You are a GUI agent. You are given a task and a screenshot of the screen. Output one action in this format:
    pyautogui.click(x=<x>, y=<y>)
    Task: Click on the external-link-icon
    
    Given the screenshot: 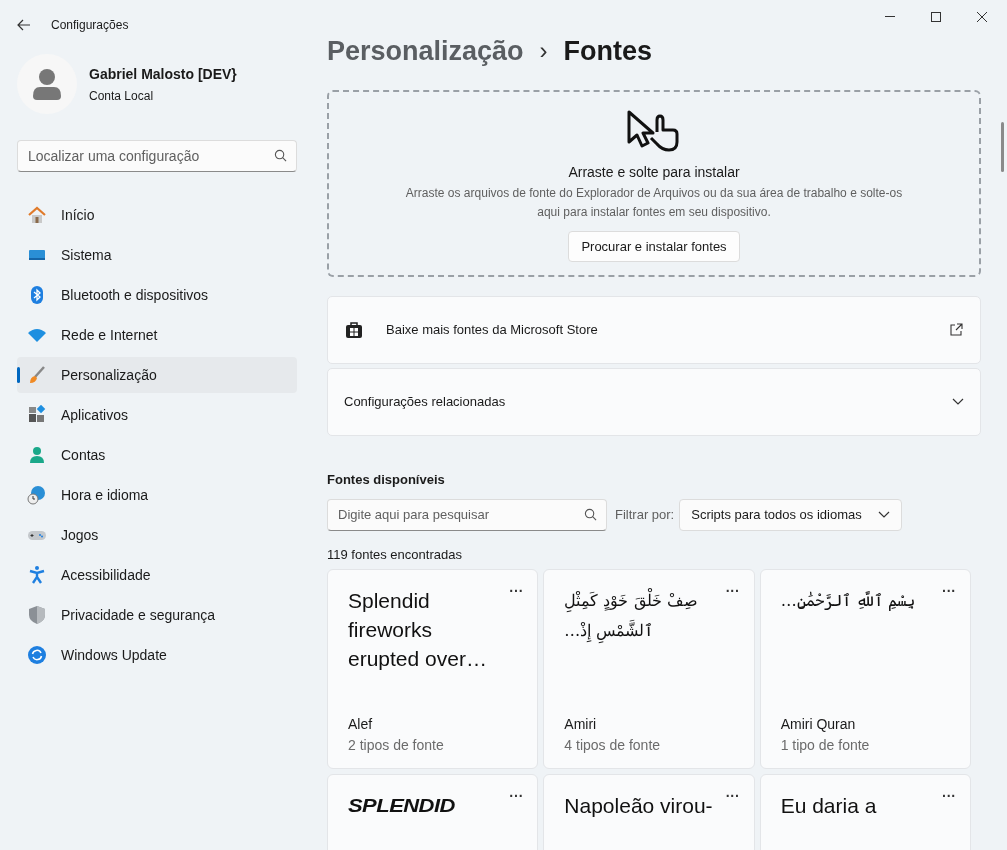 What is the action you would take?
    pyautogui.click(x=956, y=330)
    